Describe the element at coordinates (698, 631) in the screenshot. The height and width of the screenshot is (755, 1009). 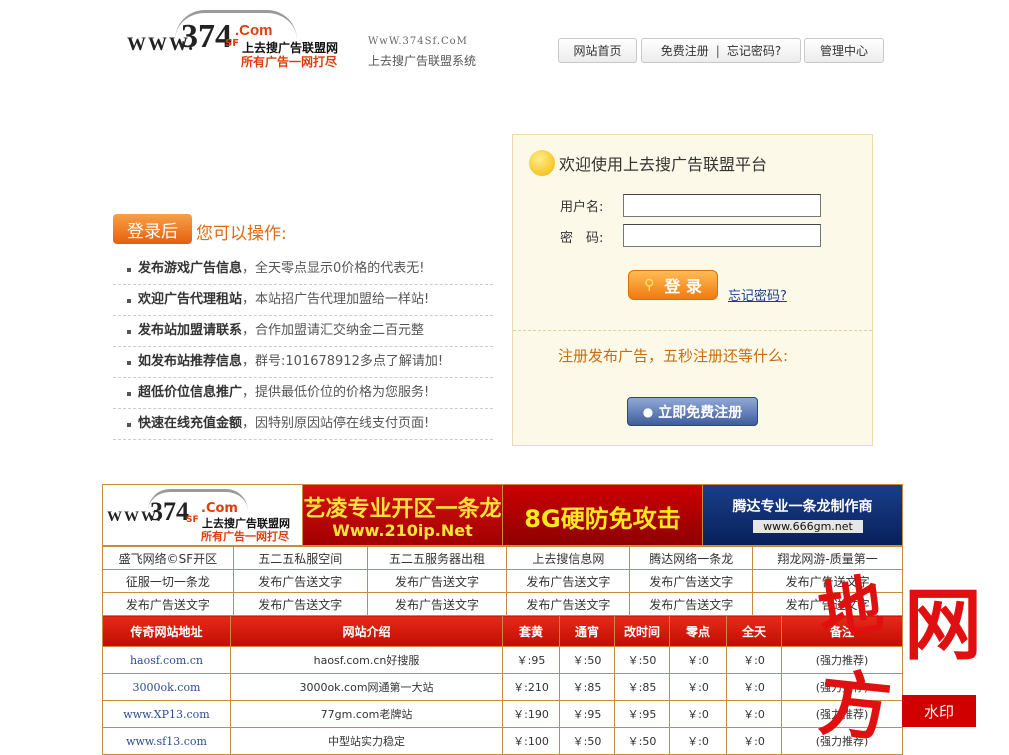
I see `col-header: 零点` at that location.